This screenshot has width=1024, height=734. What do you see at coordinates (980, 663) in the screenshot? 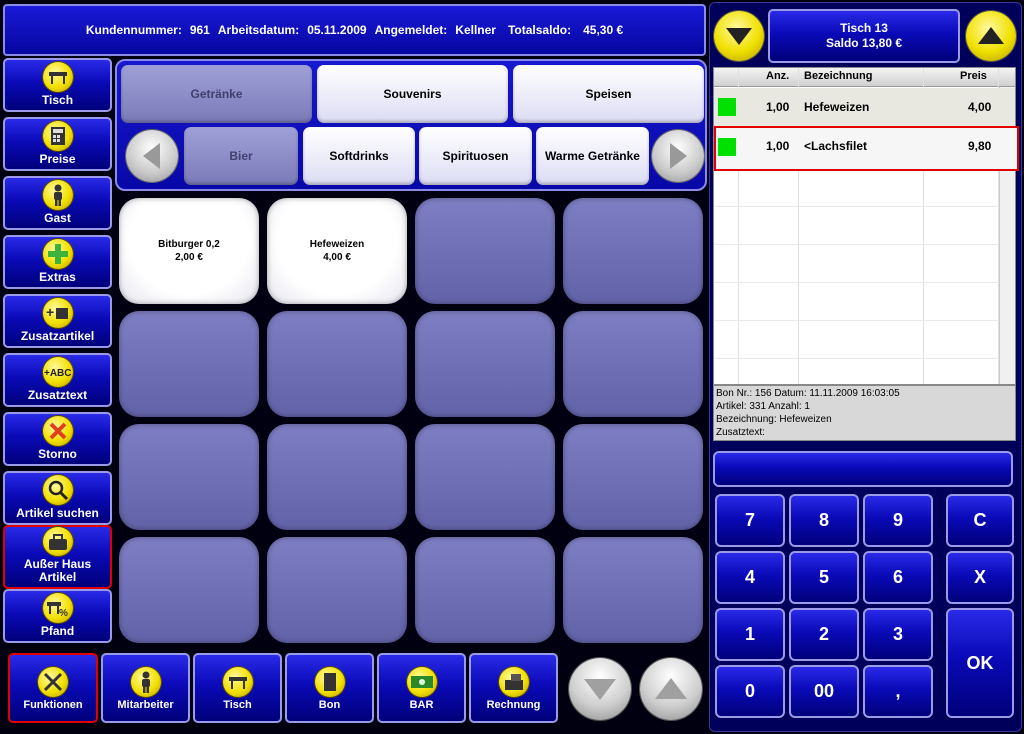
I see `ok-button: OK` at bounding box center [980, 663].